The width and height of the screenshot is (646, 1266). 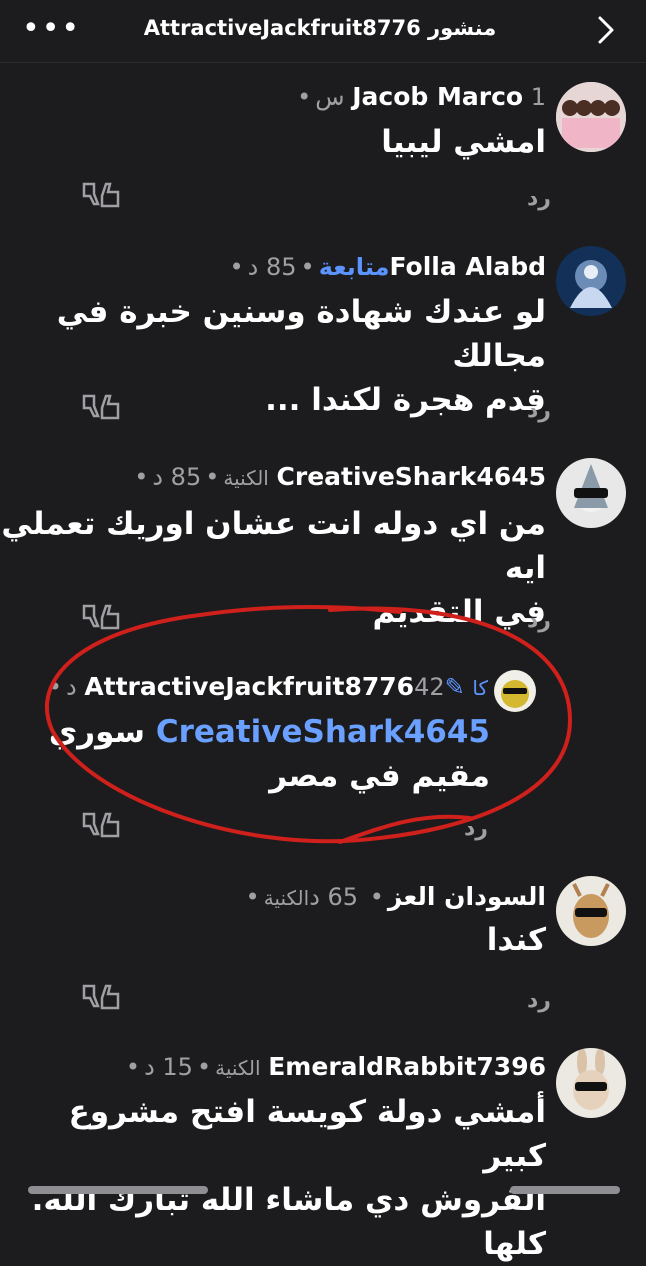 I want to click on comment-author: Jacob Marco, so click(x=437, y=96).